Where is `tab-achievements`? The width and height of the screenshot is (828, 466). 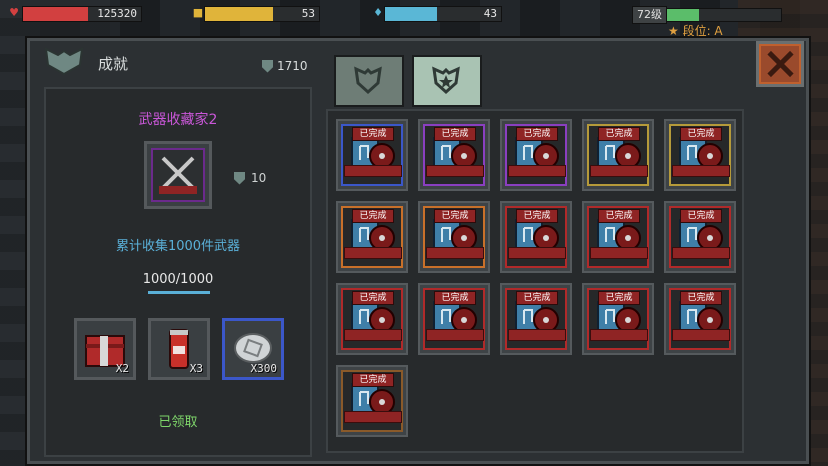
tab-achievements is located at coordinates (369, 81).